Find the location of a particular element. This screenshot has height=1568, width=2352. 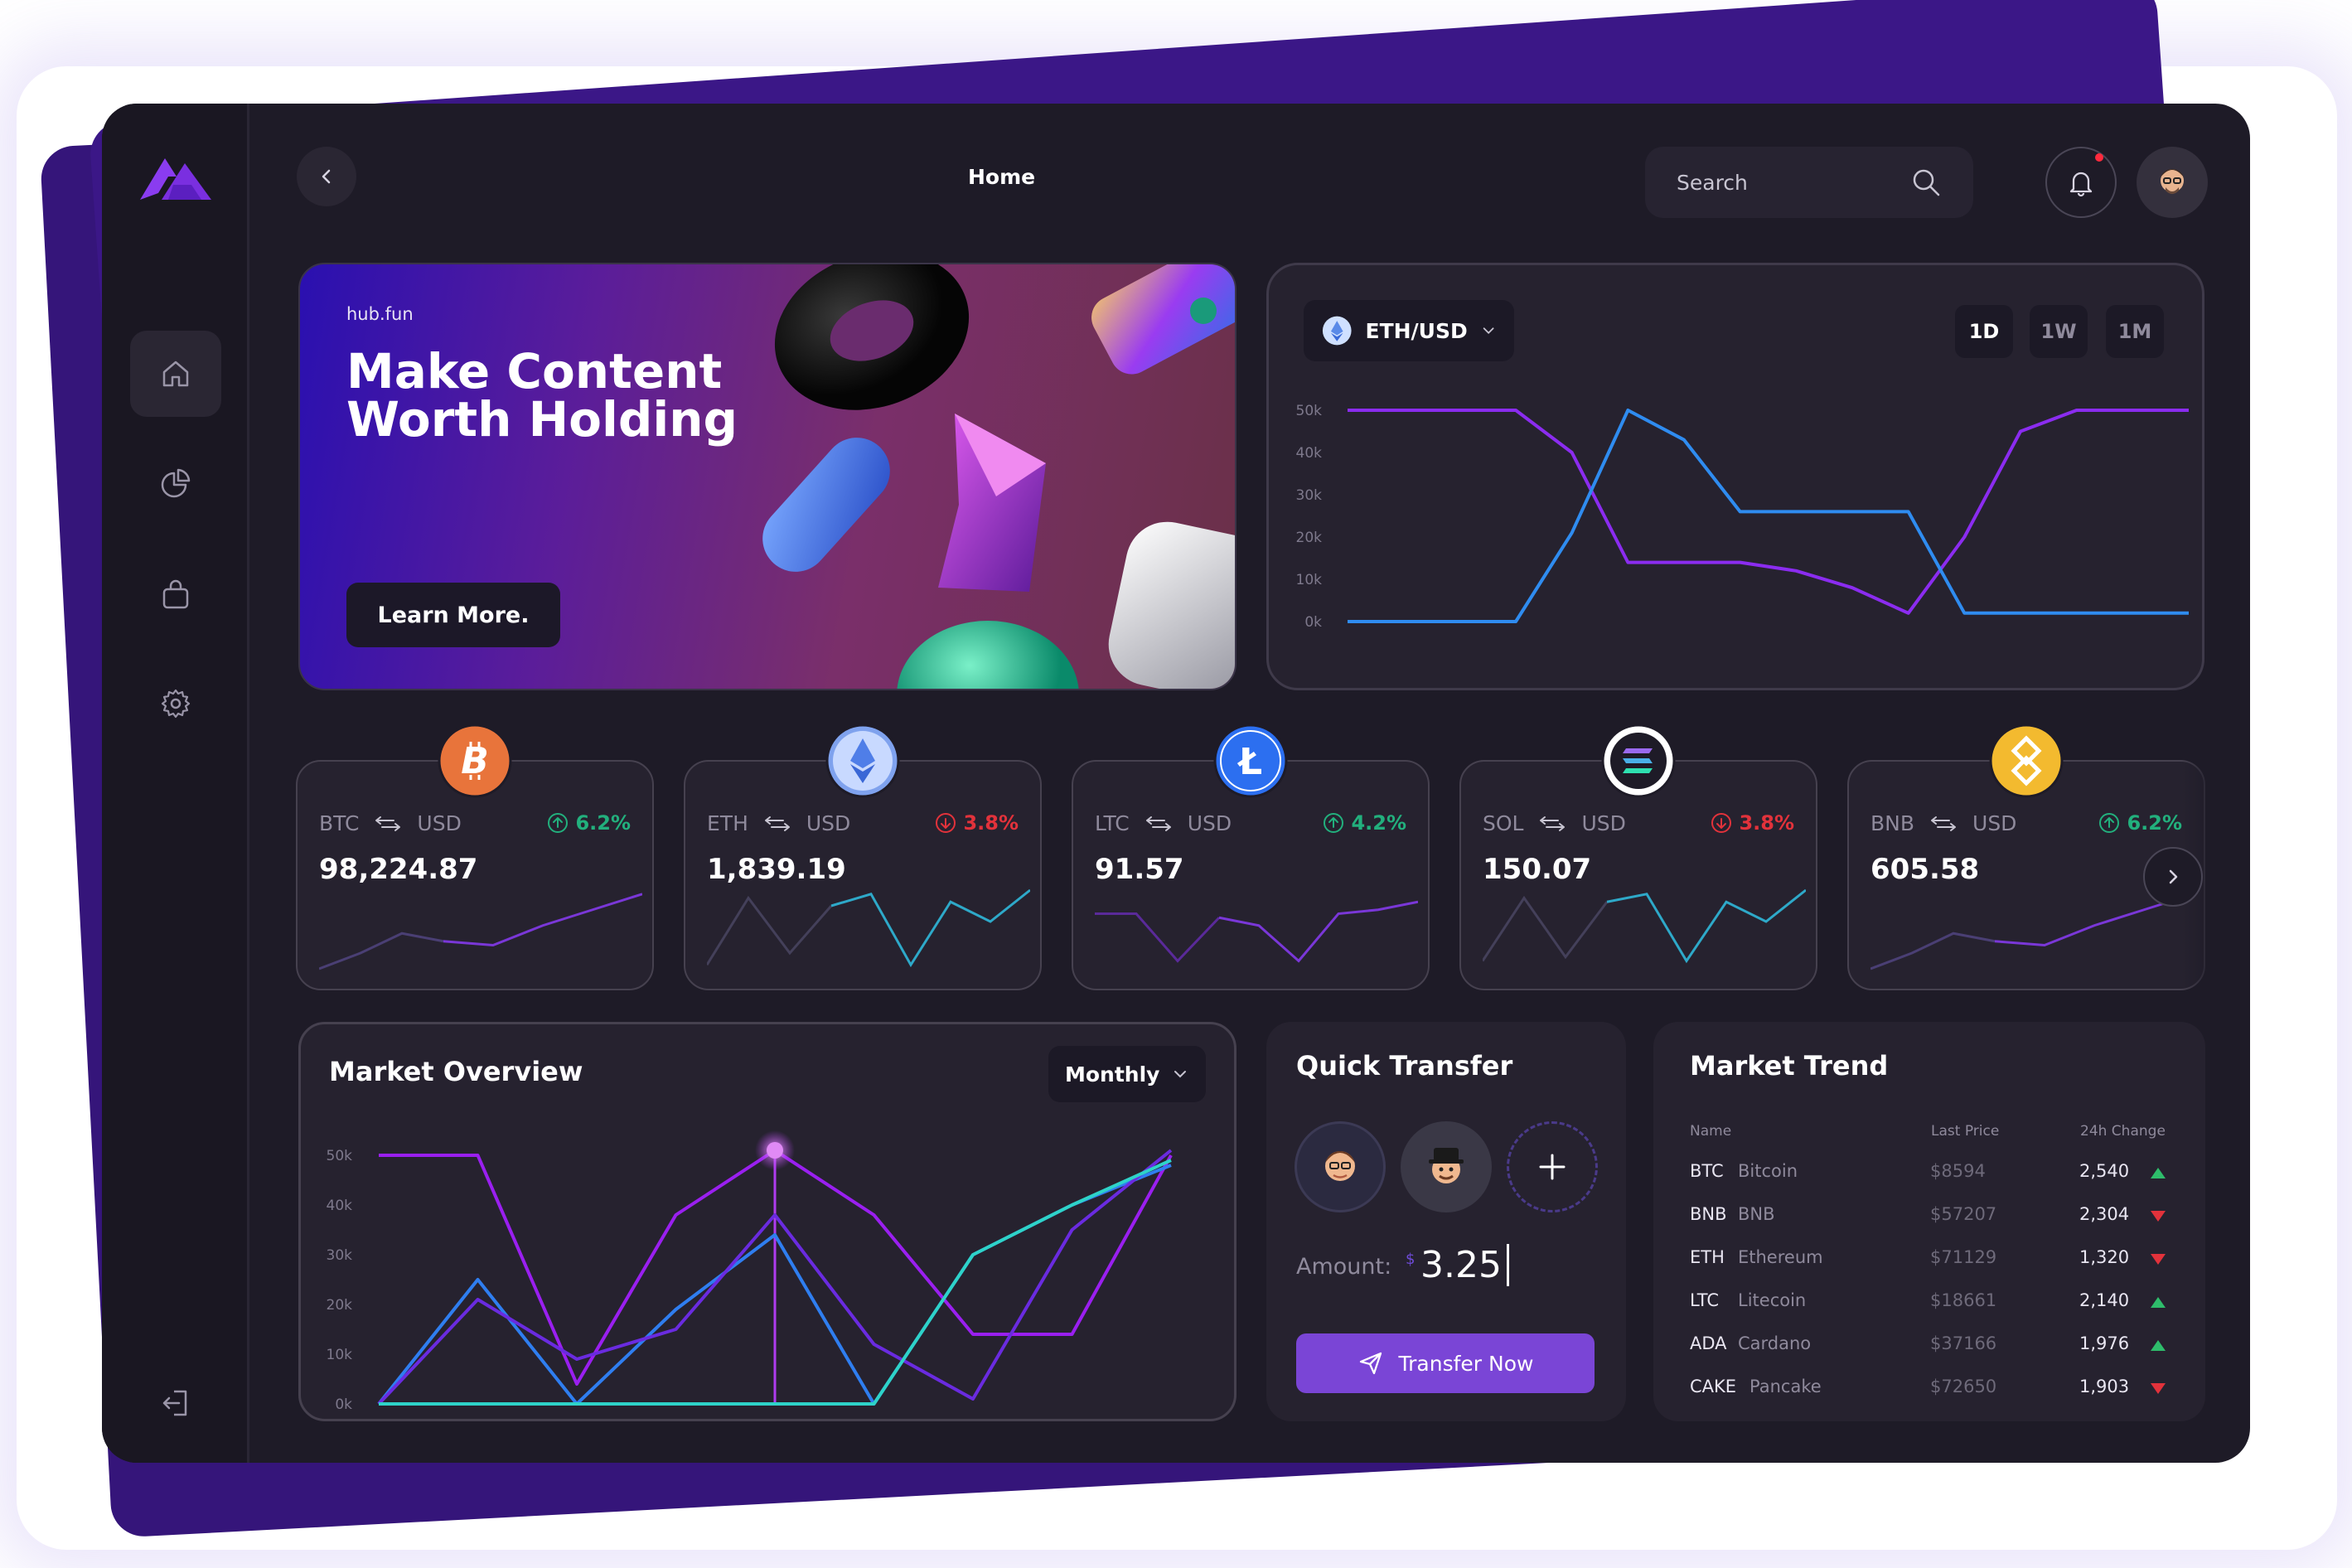

coin-name: Pancake is located at coordinates (1785, 1386).